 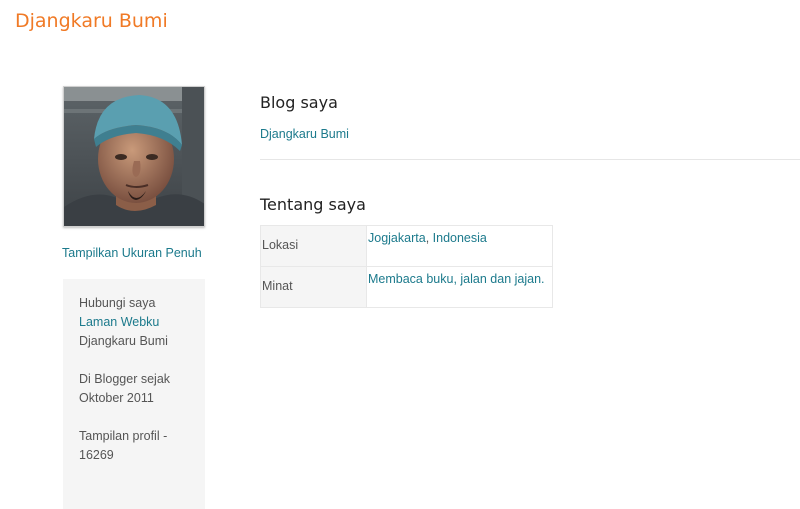 What do you see at coordinates (304, 134) in the screenshot?
I see `blog-link: Djangkaru Bumi` at bounding box center [304, 134].